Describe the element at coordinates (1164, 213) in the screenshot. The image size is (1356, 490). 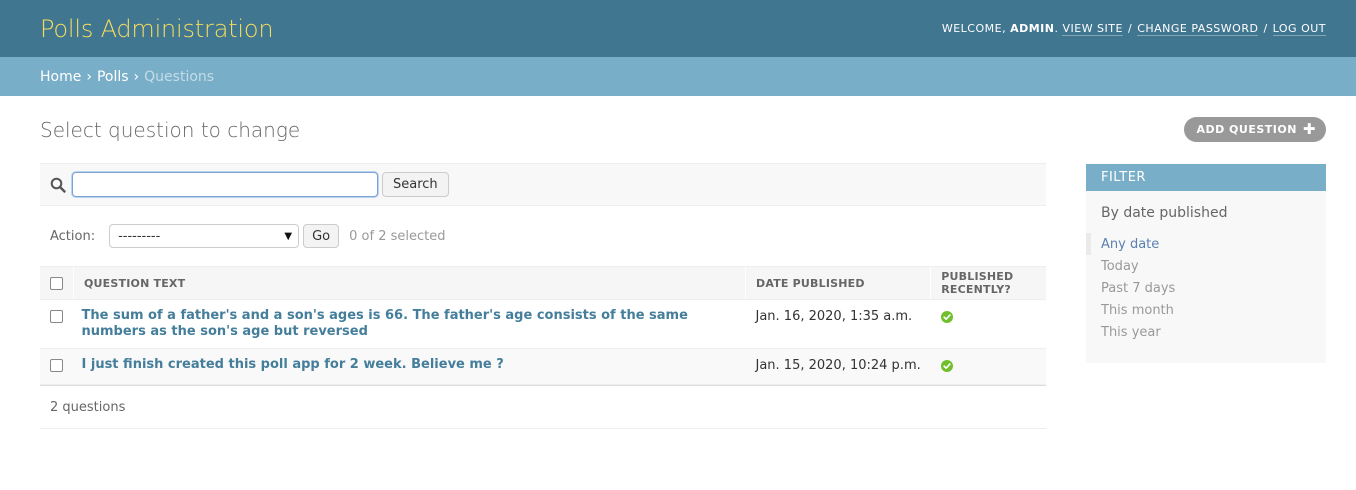
I see `filter-title: By date published` at that location.